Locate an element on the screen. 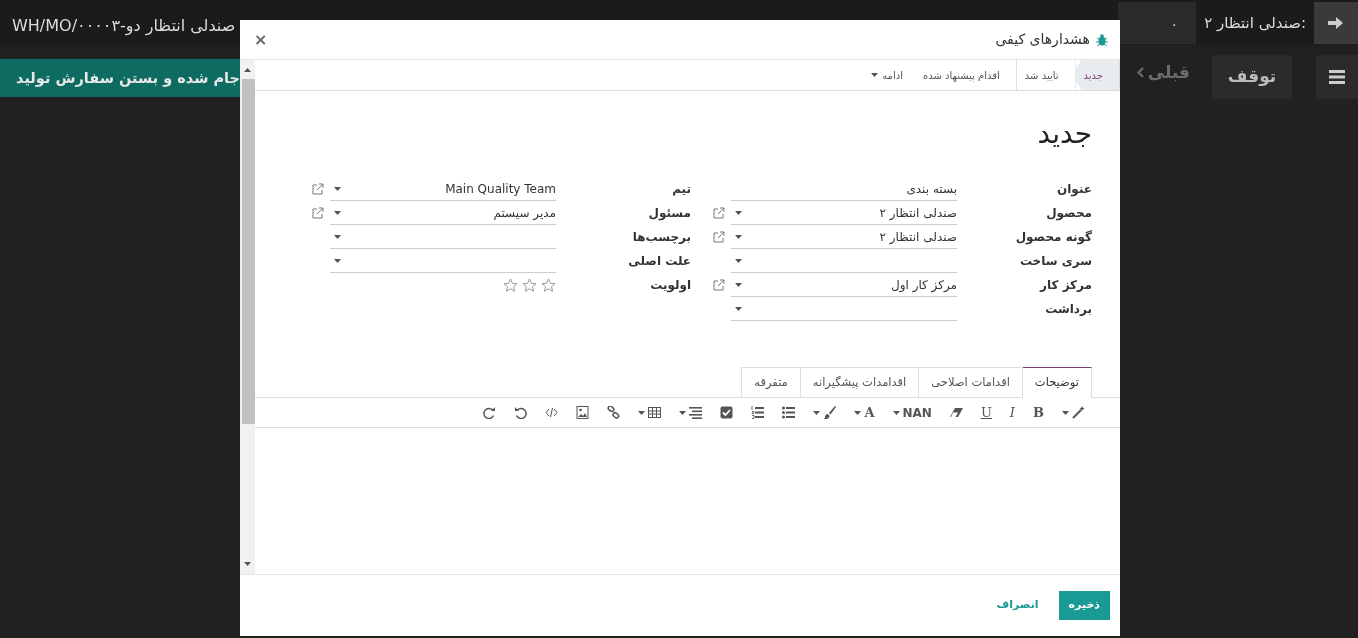 The image size is (1358, 638). italic-button: I is located at coordinates (1012, 412).